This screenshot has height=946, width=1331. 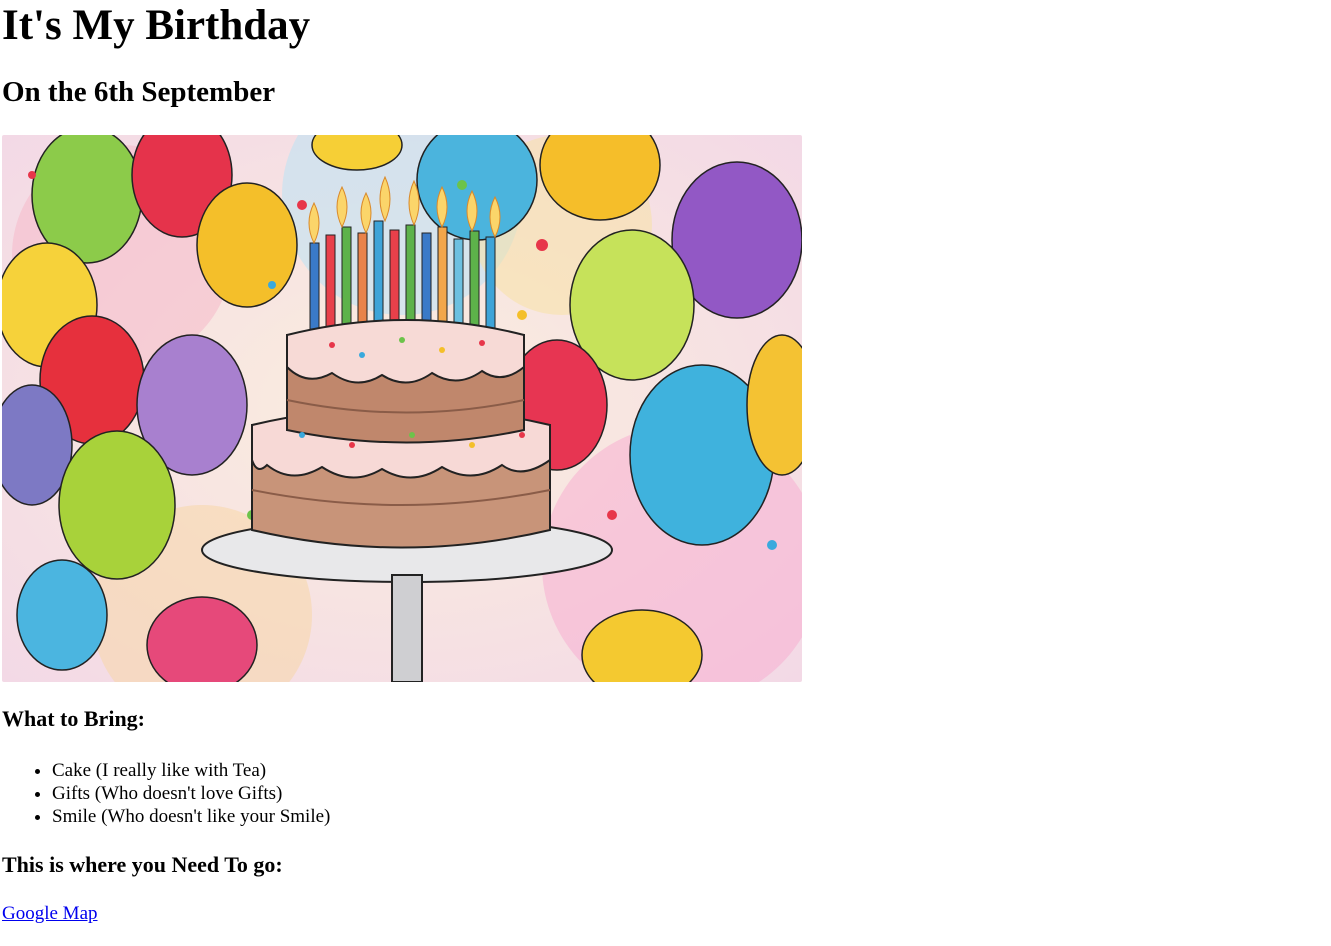 What do you see at coordinates (191, 770) in the screenshot?
I see `list-item: Cake (I really like with Tea)` at bounding box center [191, 770].